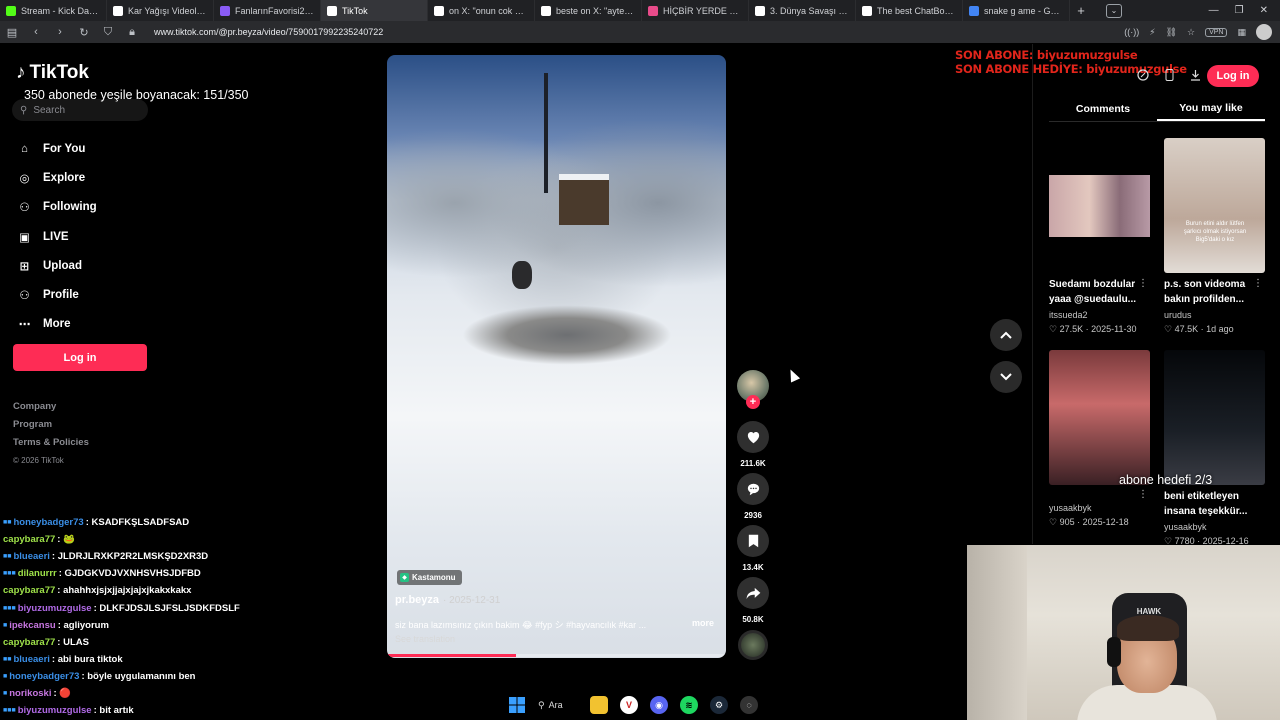 The height and width of the screenshot is (720, 1280). I want to click on recommendation-card: ⋮ yusaakbyk ♡ 905 · 2025-12-18, so click(1099, 439).